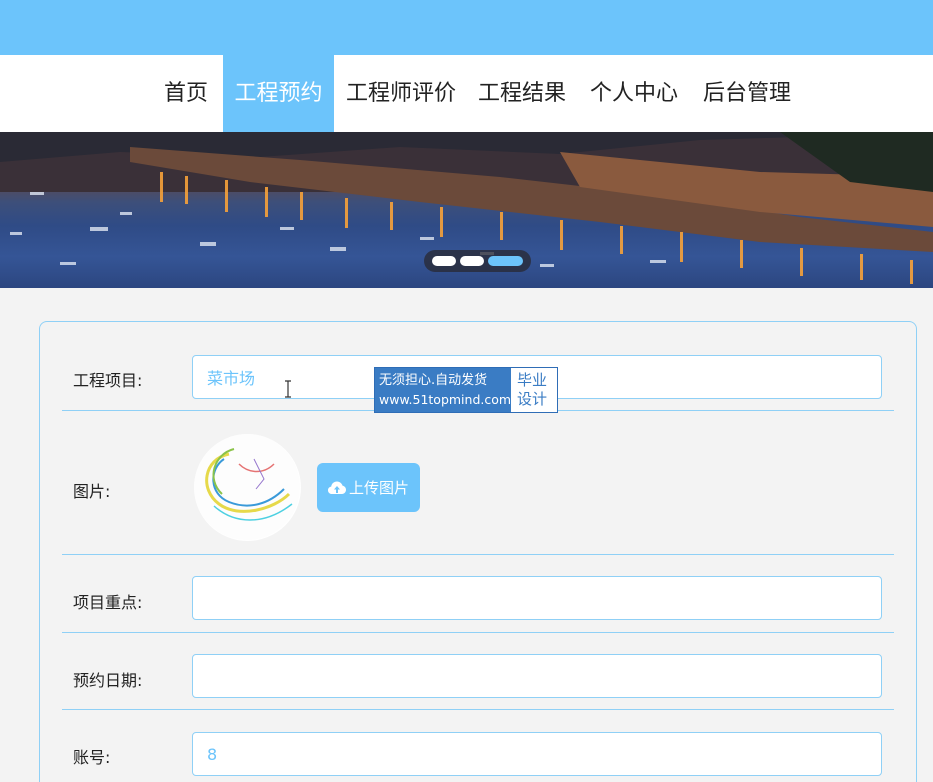 The width and height of the screenshot is (933, 782). What do you see at coordinates (336, 487) in the screenshot?
I see `cloud-upload-icon` at bounding box center [336, 487].